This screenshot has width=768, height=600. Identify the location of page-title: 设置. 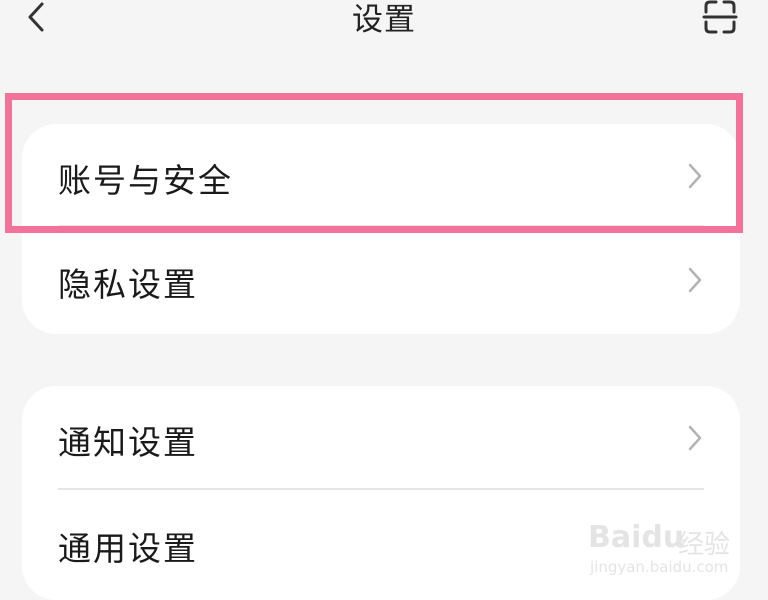
(384, 20).